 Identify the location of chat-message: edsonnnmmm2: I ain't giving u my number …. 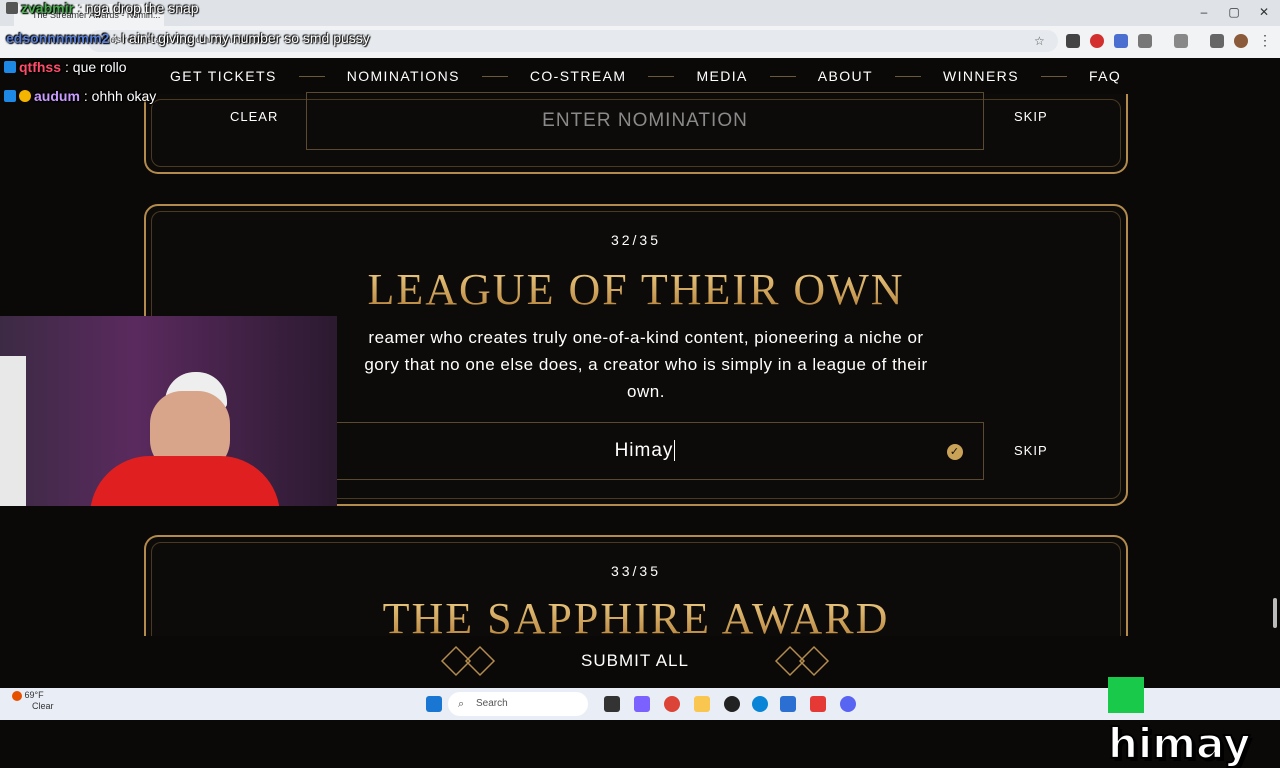
(188, 38).